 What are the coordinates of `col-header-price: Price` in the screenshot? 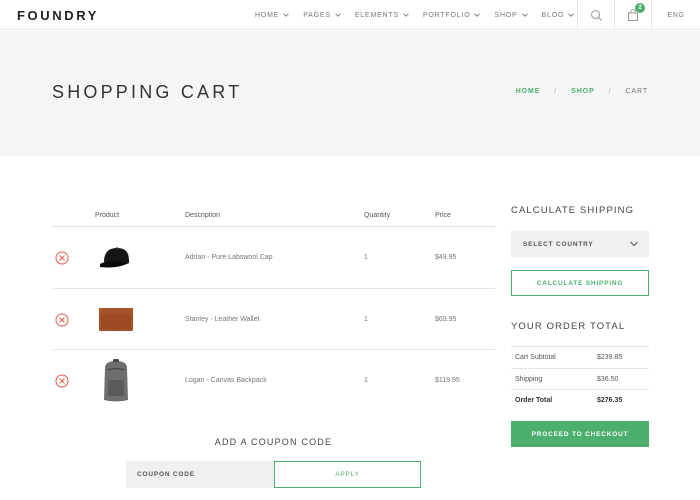 It's located at (443, 215).